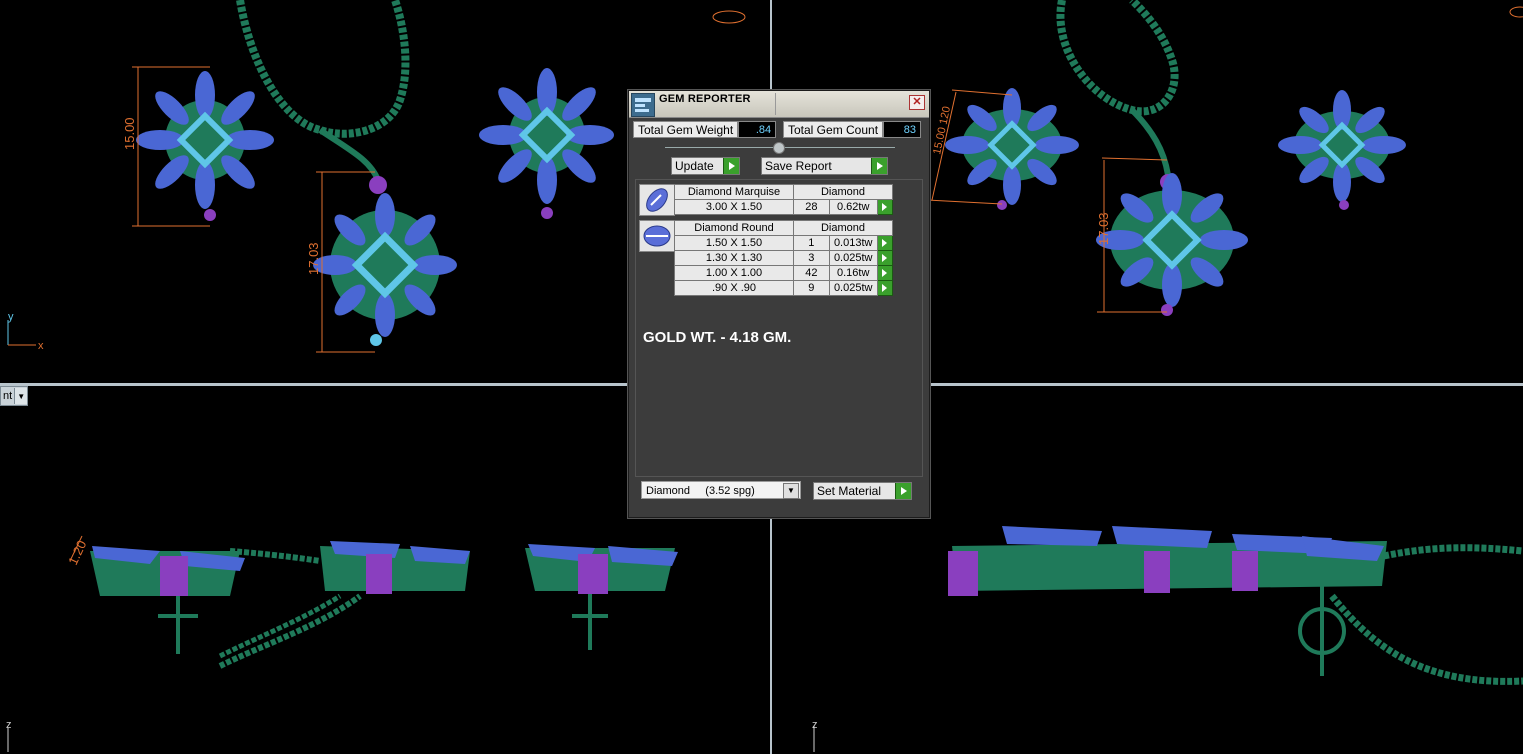  What do you see at coordinates (734, 207) in the screenshot?
I see `gem-size: 3.00 X 1.50` at bounding box center [734, 207].